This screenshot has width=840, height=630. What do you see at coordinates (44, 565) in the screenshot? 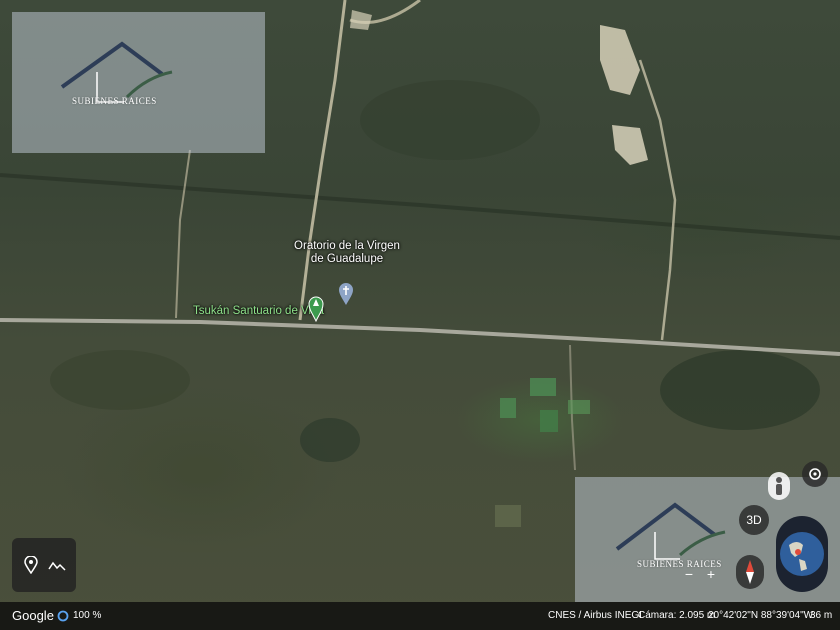
I see `layer-toggle-panel` at bounding box center [44, 565].